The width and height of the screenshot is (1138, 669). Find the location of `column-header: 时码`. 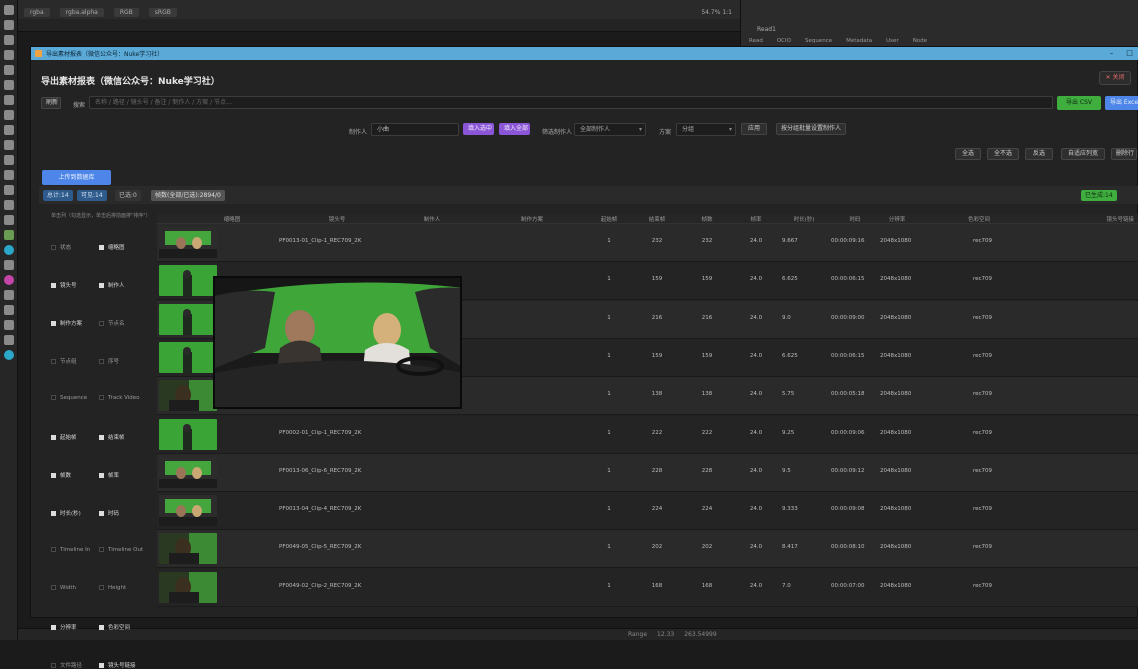

column-header: 时码 is located at coordinates (854, 219).